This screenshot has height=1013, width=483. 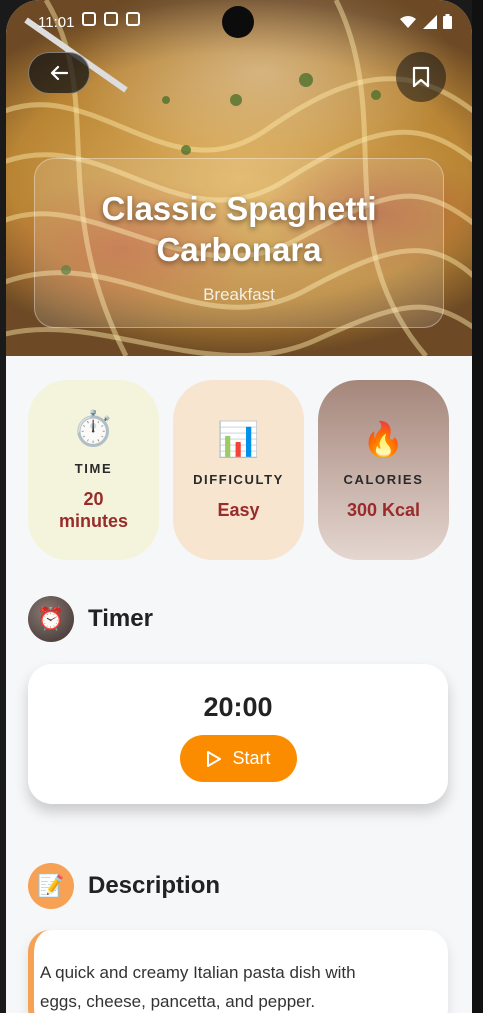 What do you see at coordinates (238, 707) in the screenshot?
I see `timer-display: 20:00` at bounding box center [238, 707].